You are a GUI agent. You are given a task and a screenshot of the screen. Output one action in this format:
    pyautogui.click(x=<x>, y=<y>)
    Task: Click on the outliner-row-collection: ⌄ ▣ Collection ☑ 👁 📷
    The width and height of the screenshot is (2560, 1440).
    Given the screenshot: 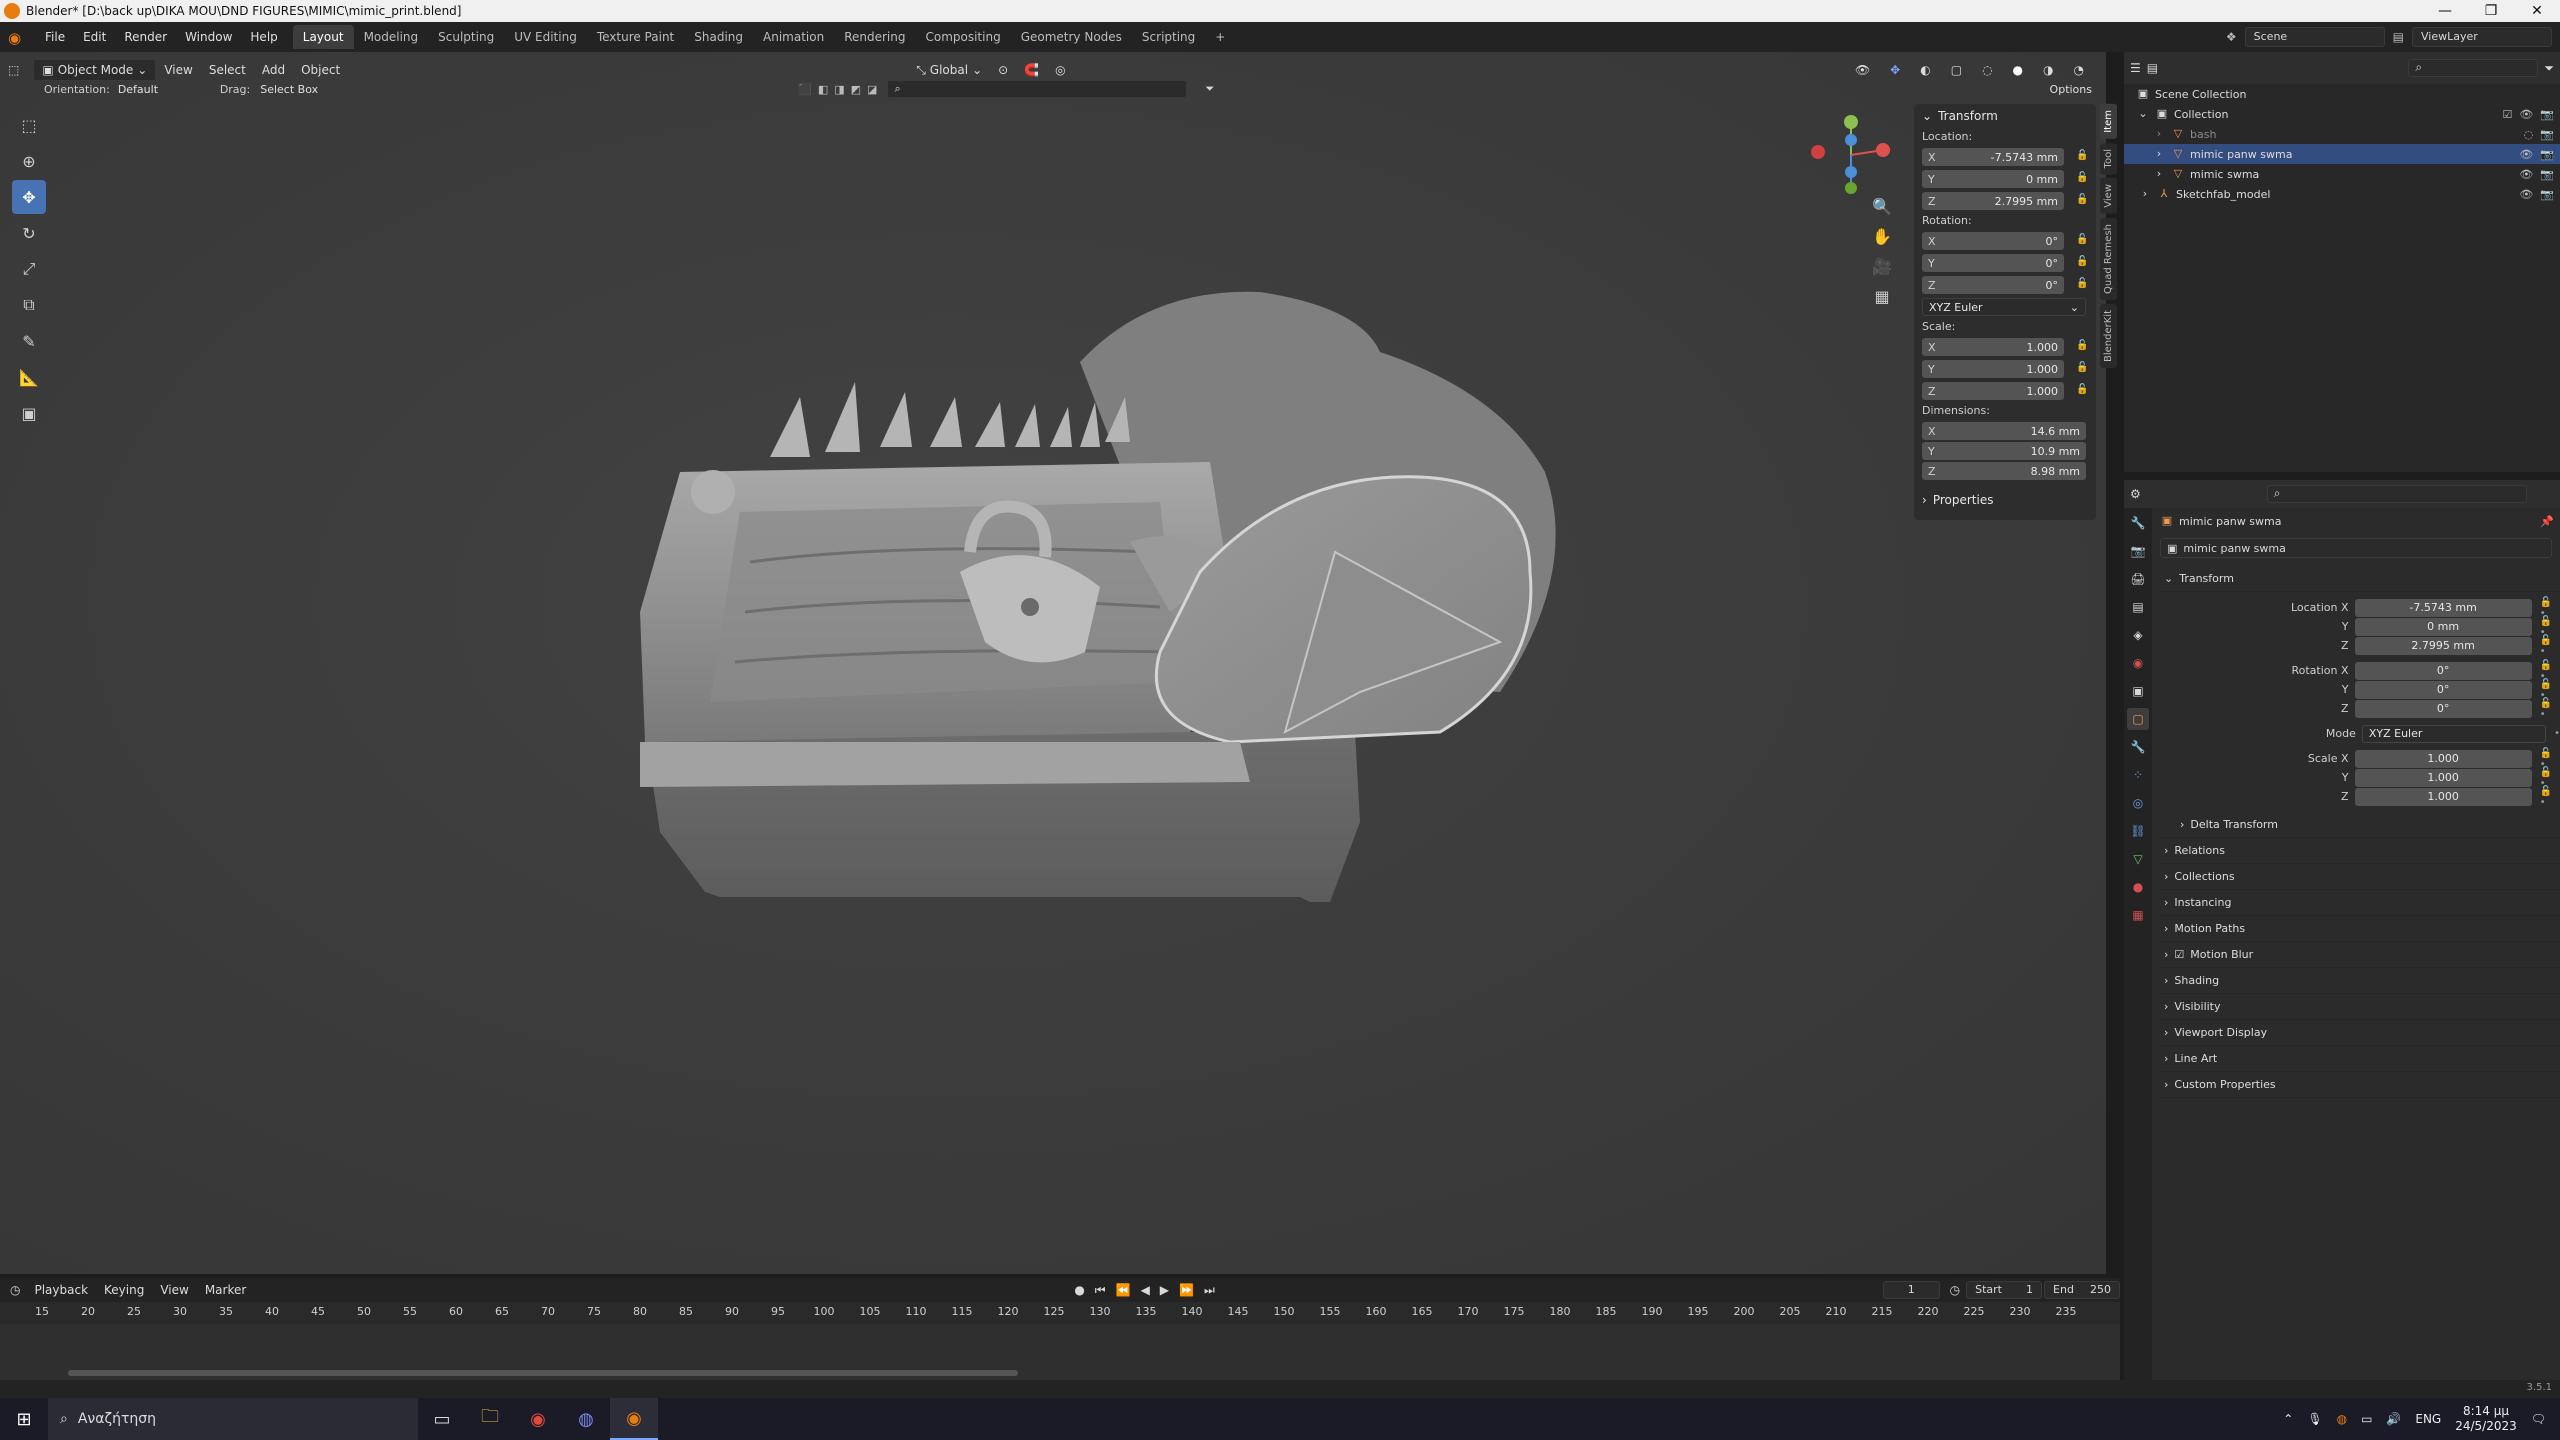 What is the action you would take?
    pyautogui.click(x=2342, y=114)
    